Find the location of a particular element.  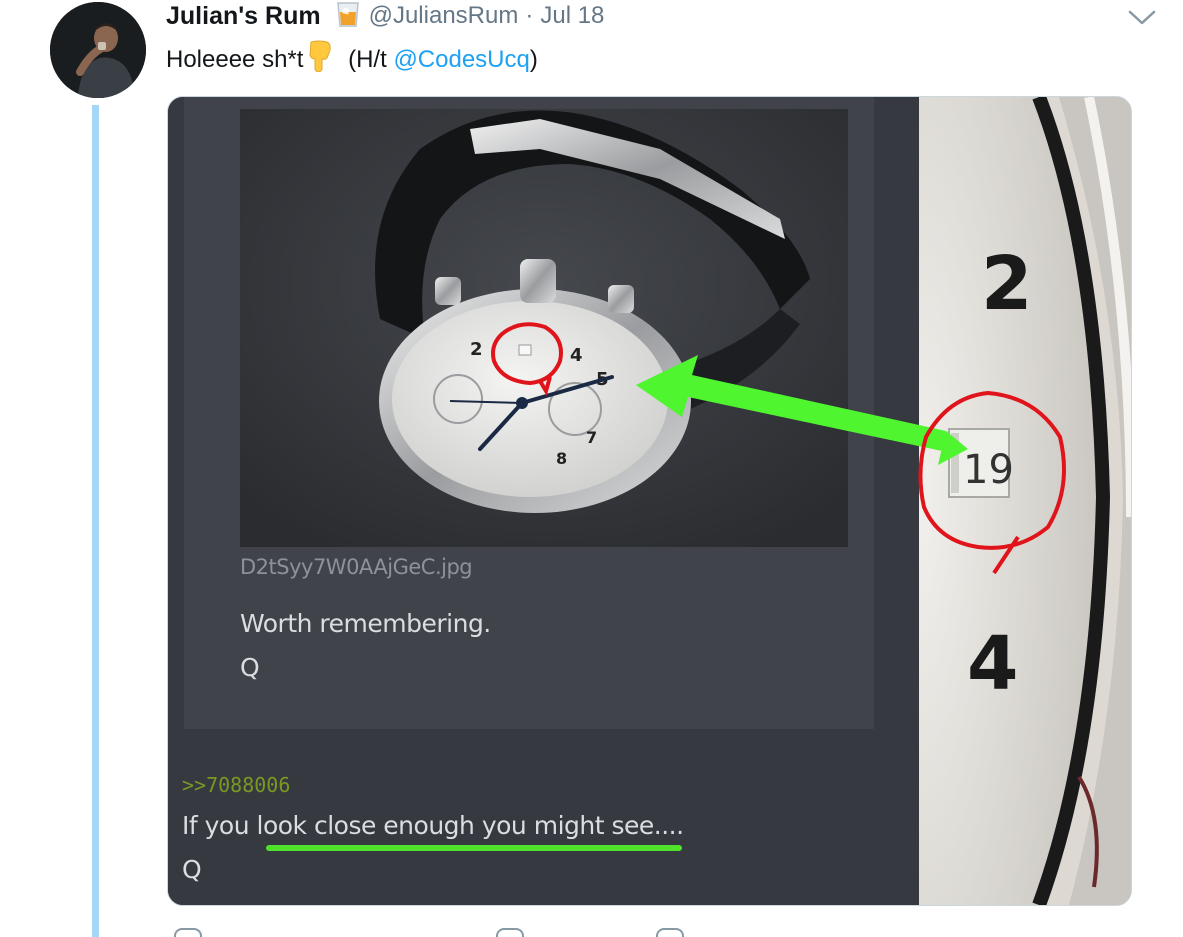

reply-icon is located at coordinates (188, 932).